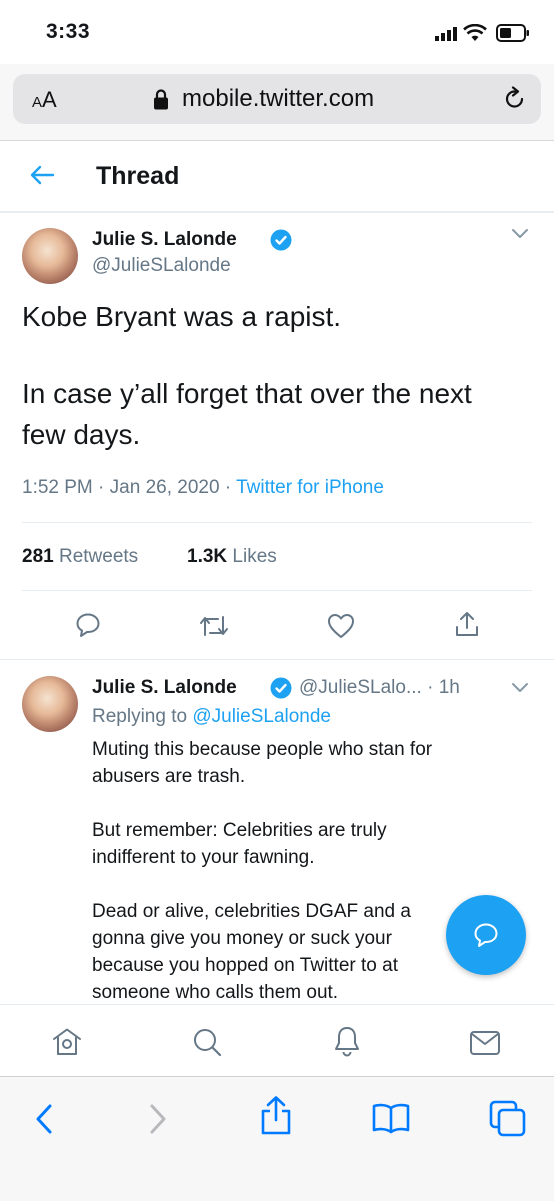 The height and width of the screenshot is (1201, 554). I want to click on share-sheet-icon, so click(276, 1115).